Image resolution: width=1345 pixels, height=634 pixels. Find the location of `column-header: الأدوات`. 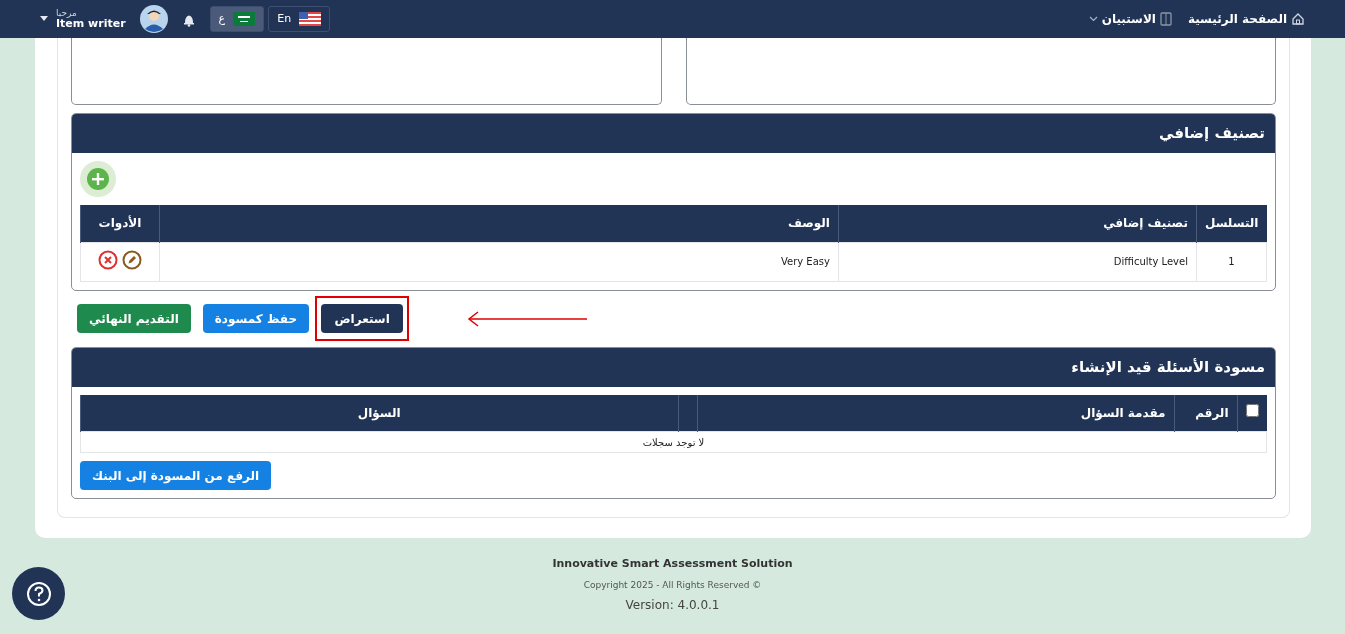

column-header: الأدوات is located at coordinates (120, 223).